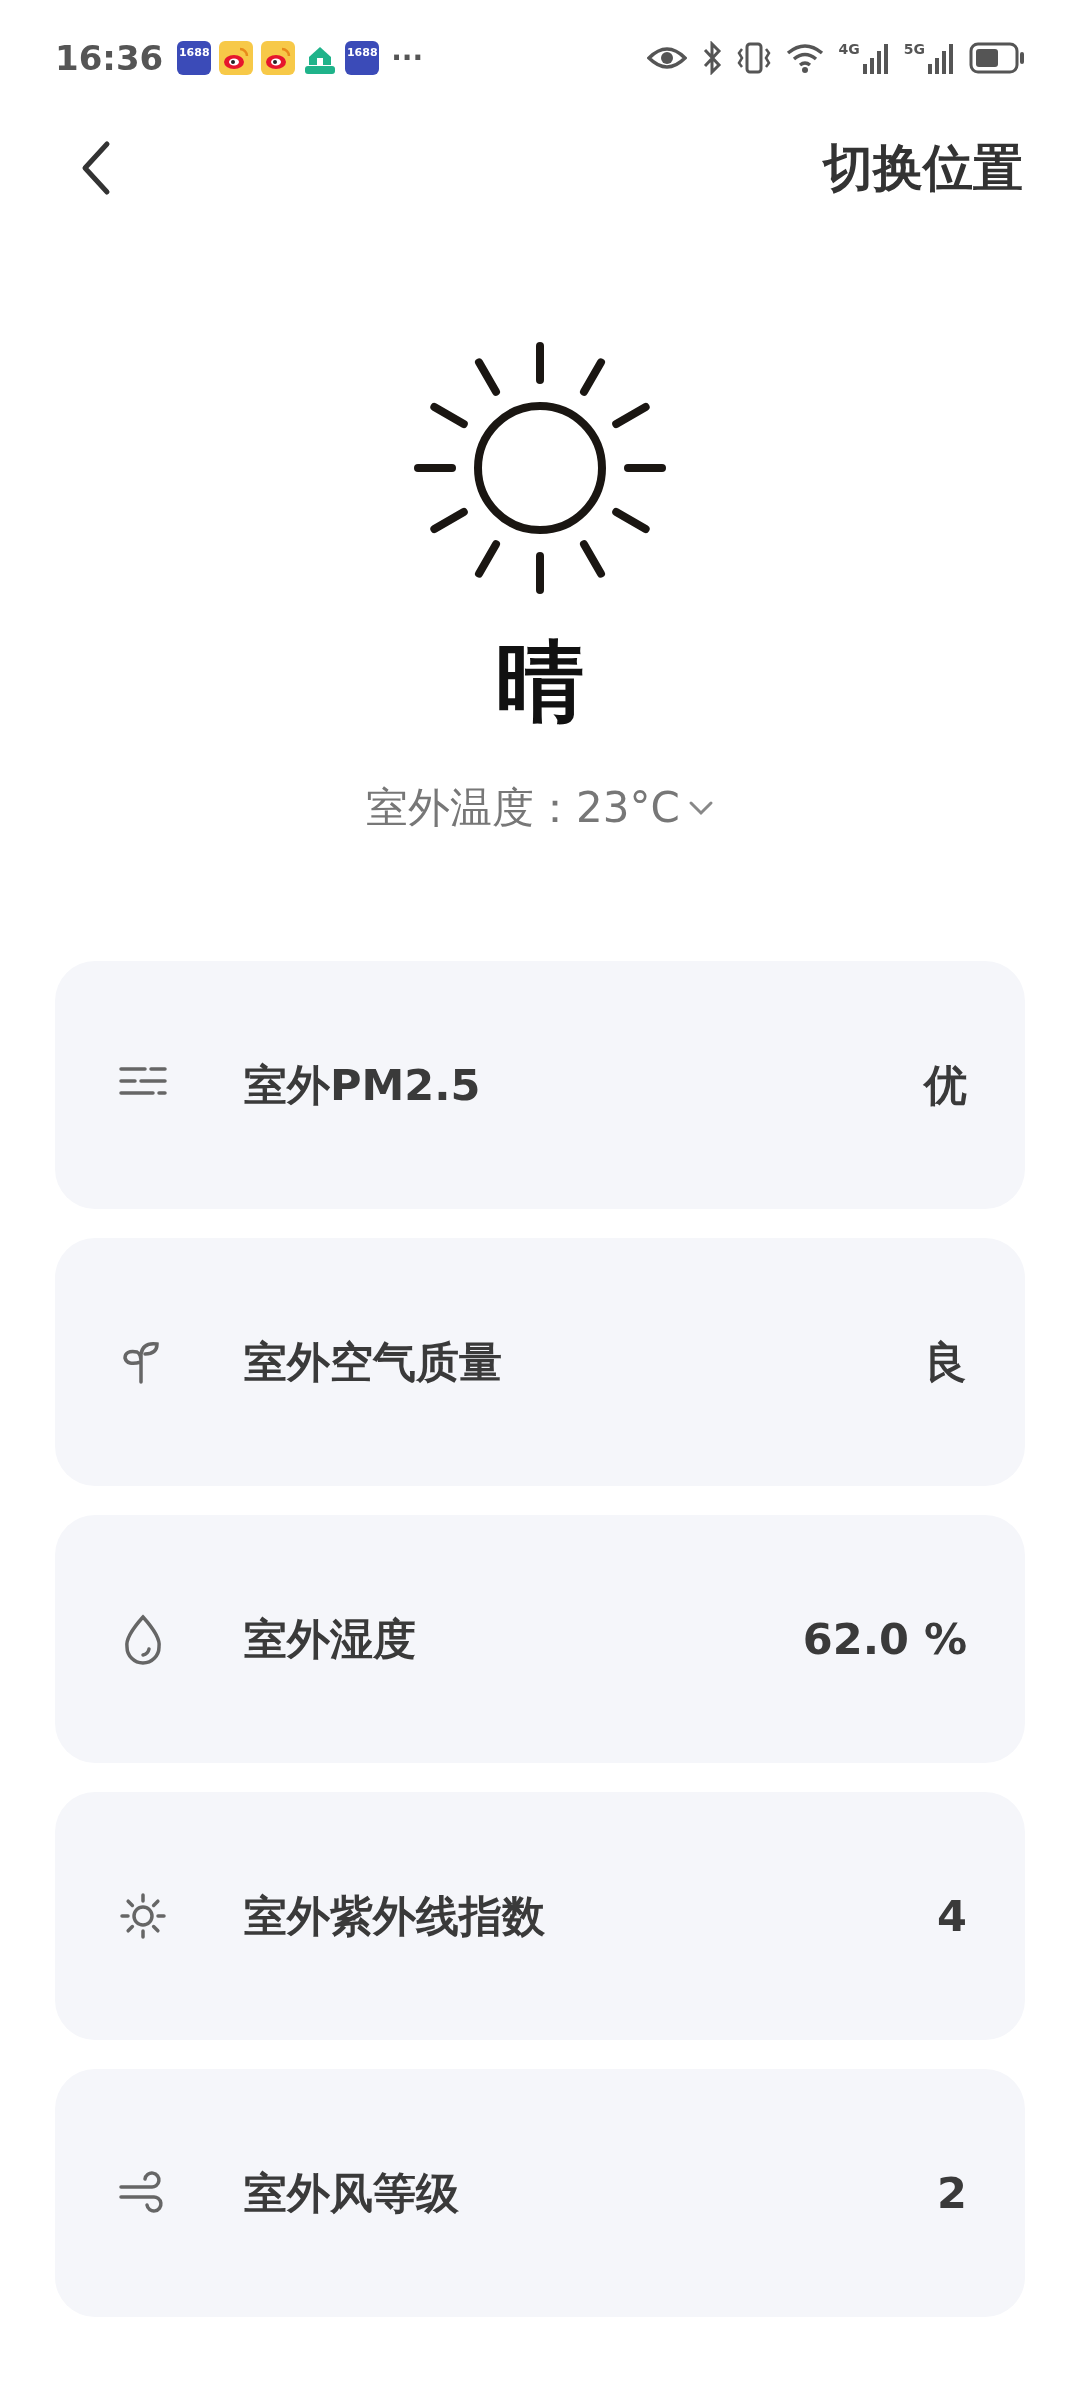  Describe the element at coordinates (945, 1362) in the screenshot. I see `card-value: 良` at that location.